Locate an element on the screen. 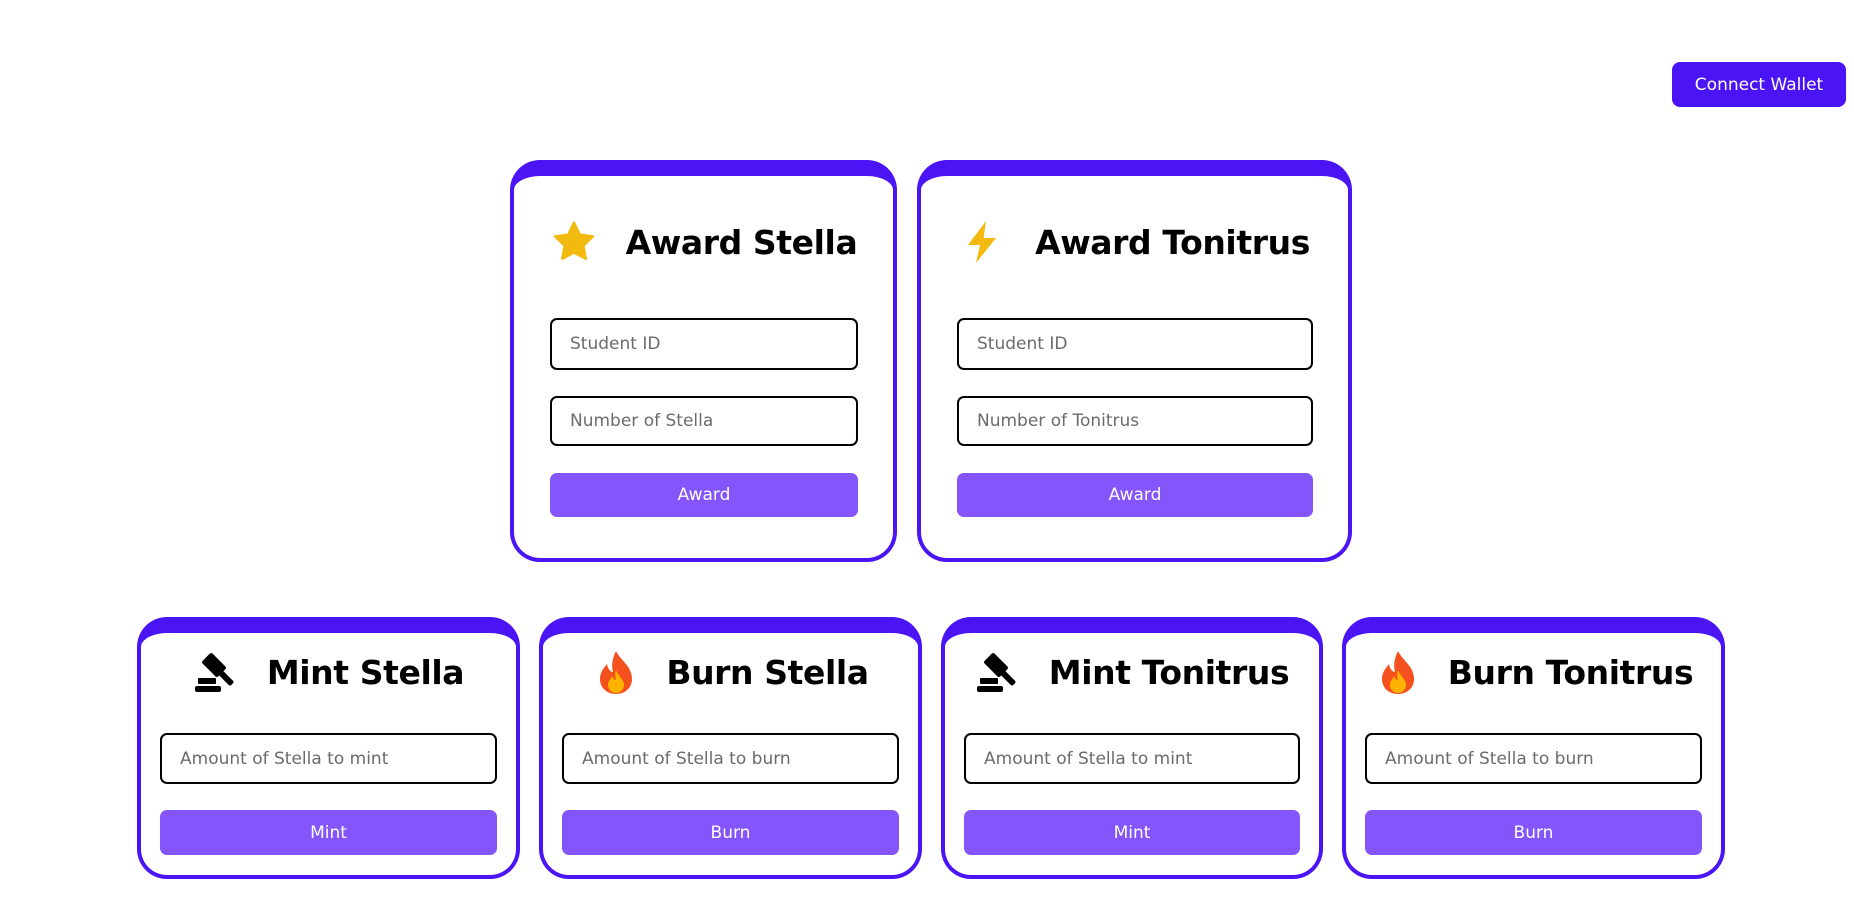 This screenshot has height=897, width=1854. card-title: Award Tonitrus is located at coordinates (1172, 242).